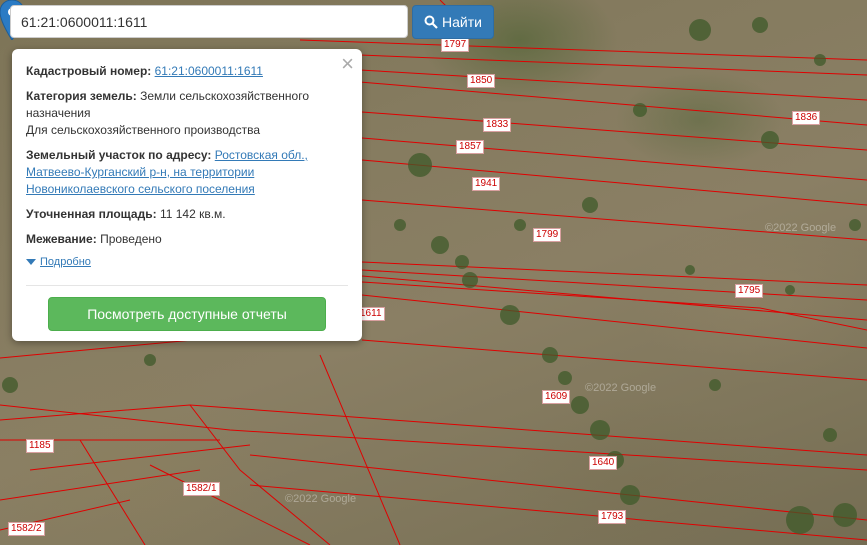  What do you see at coordinates (81, 96) in the screenshot?
I see `category-label: Категория земель:` at bounding box center [81, 96].